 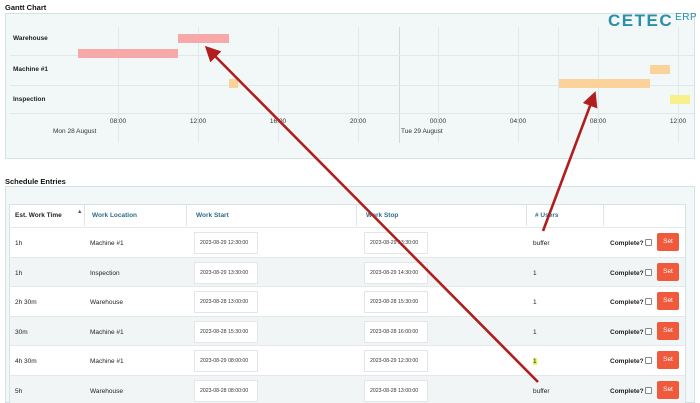 I want to click on annotation-arrow-machine, so click(x=569, y=161).